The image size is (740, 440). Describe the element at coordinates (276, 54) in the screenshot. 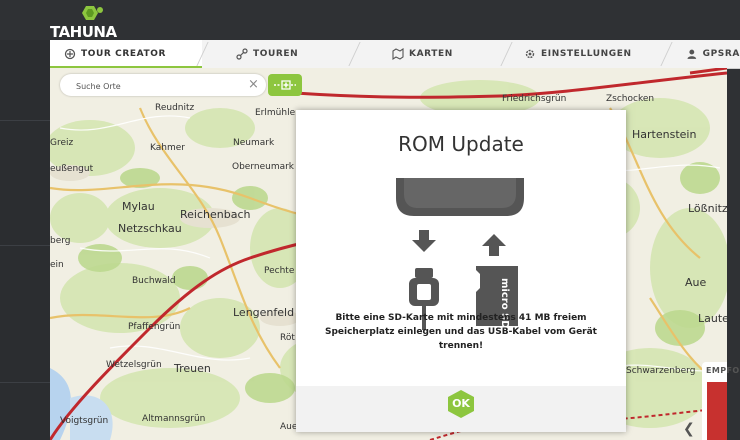

I see `tab-label: TOUREN` at that location.